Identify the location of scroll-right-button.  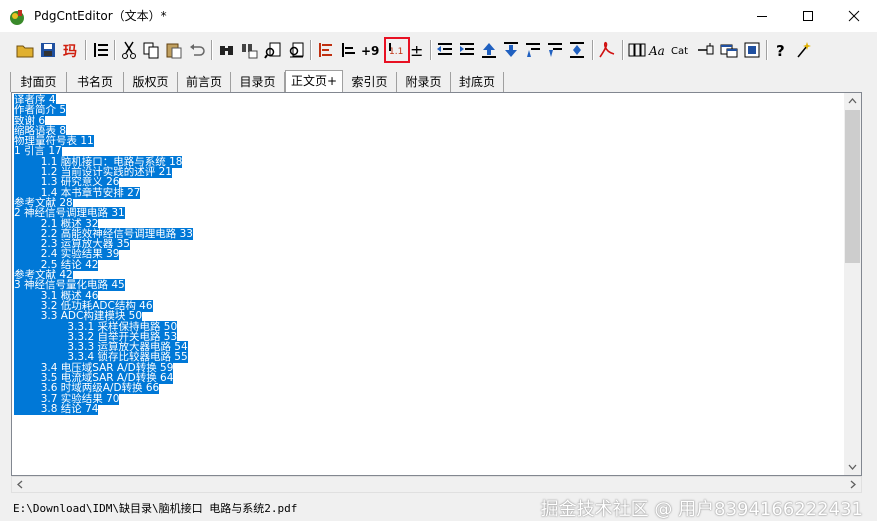
(852, 484).